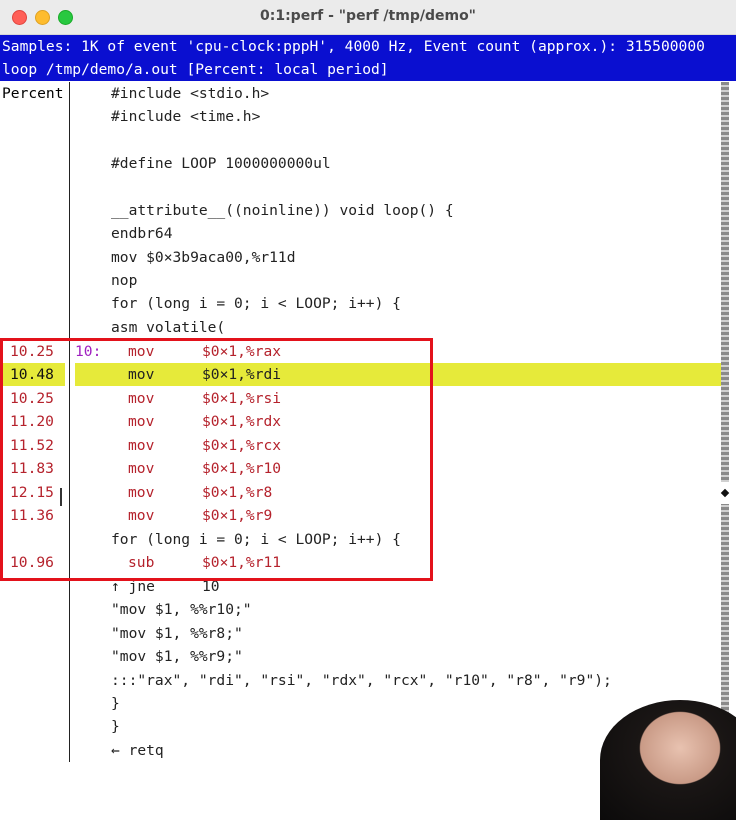 Image resolution: width=736 pixels, height=820 pixels. Describe the element at coordinates (203, 257) in the screenshot. I see `asm-text: mov $0×3b9aca00,%r11d` at that location.